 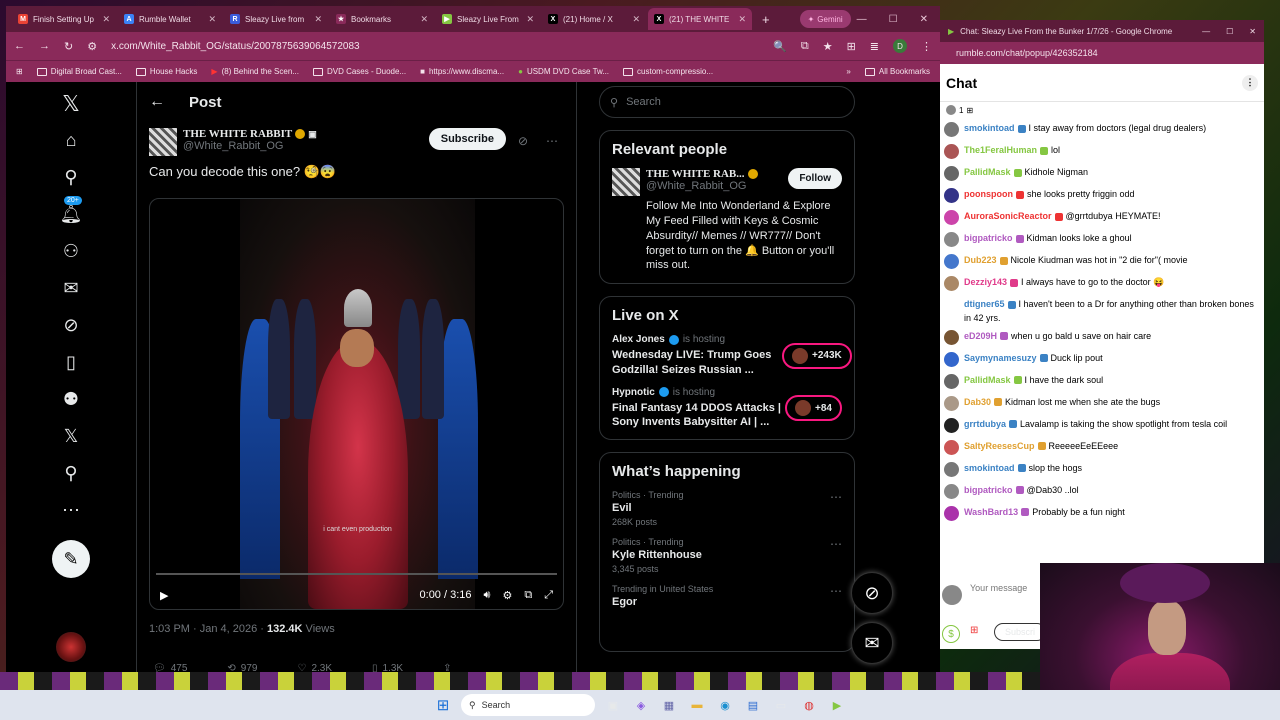 I want to click on edge-icon: ◉, so click(x=725, y=705).